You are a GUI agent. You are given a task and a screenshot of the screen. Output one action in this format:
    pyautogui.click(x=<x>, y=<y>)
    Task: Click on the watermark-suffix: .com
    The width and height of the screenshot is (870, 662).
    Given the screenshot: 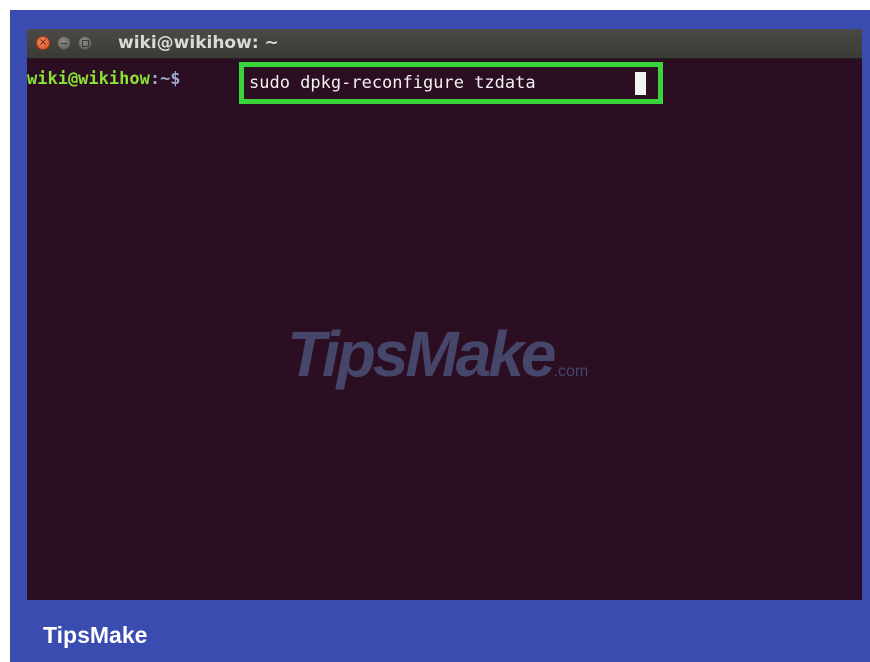 What is the action you would take?
    pyautogui.click(x=571, y=371)
    